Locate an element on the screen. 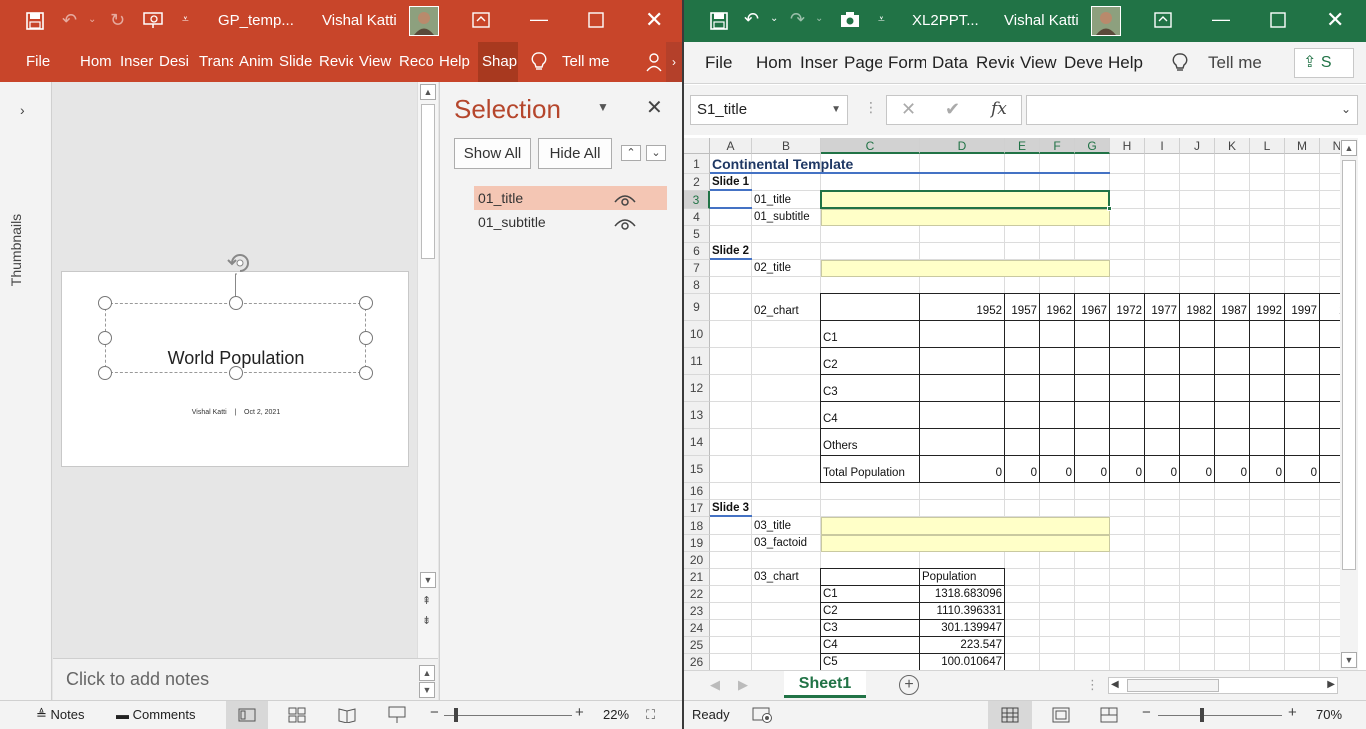 This screenshot has width=1366, height=729. notes-scroll-down-icon: ▼ is located at coordinates (427, 690).